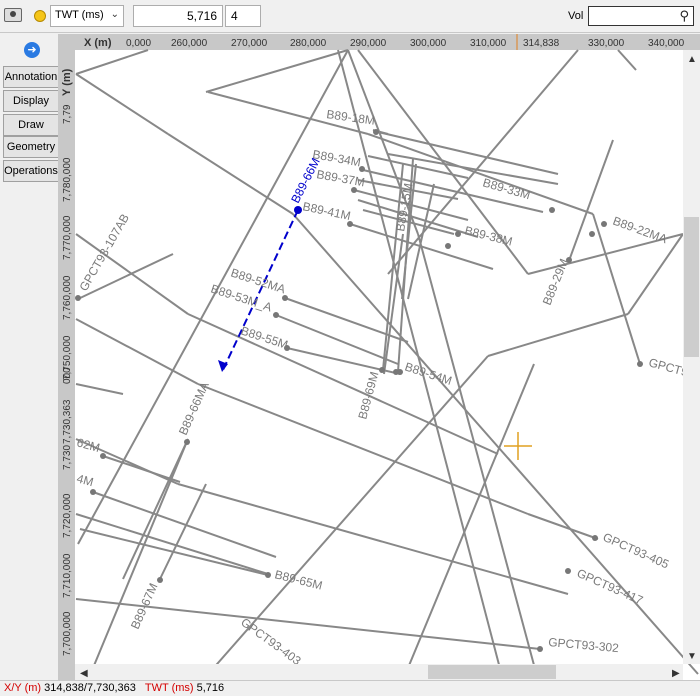 The height and width of the screenshot is (696, 700). I want to click on status-dot-icon, so click(40, 16).